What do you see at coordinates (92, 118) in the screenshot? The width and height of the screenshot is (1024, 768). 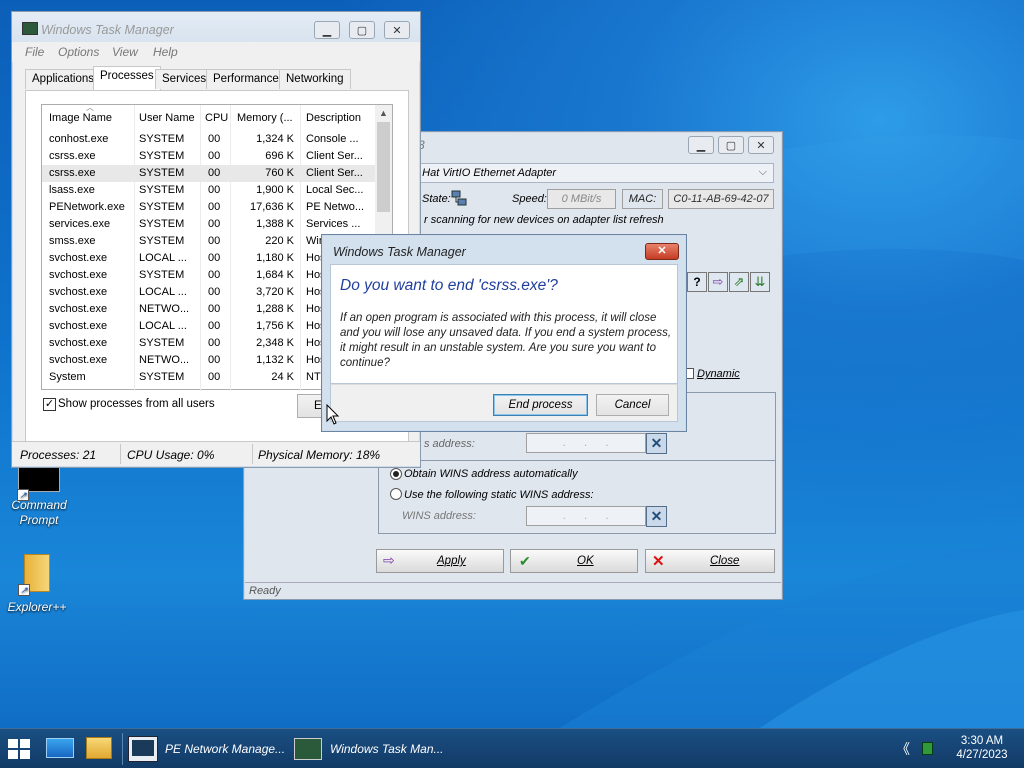 I see `column-header-image-name: Image Name` at bounding box center [92, 118].